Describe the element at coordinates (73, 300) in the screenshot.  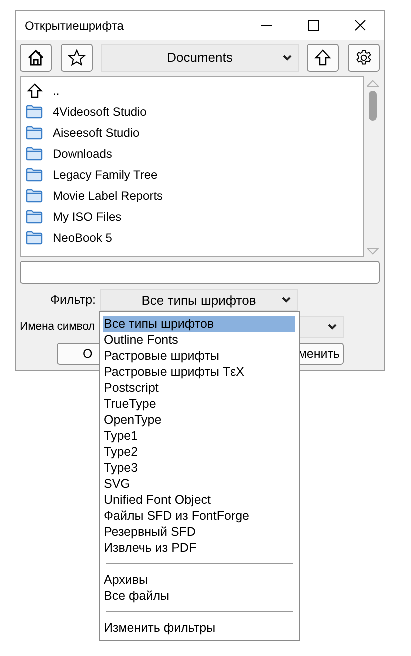
I see `filter-label: Фильтр:` at that location.